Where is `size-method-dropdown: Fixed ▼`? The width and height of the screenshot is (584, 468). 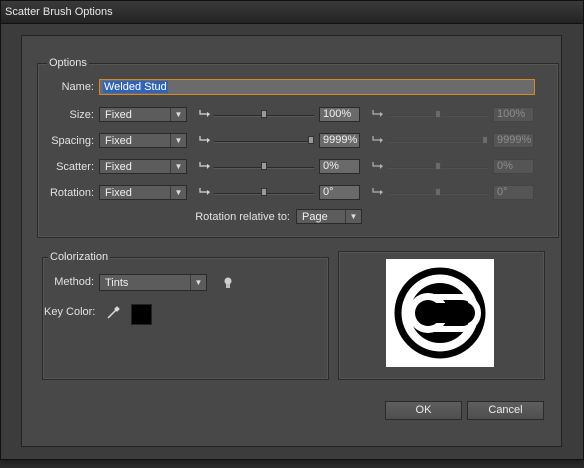
size-method-dropdown: Fixed ▼ is located at coordinates (143, 114).